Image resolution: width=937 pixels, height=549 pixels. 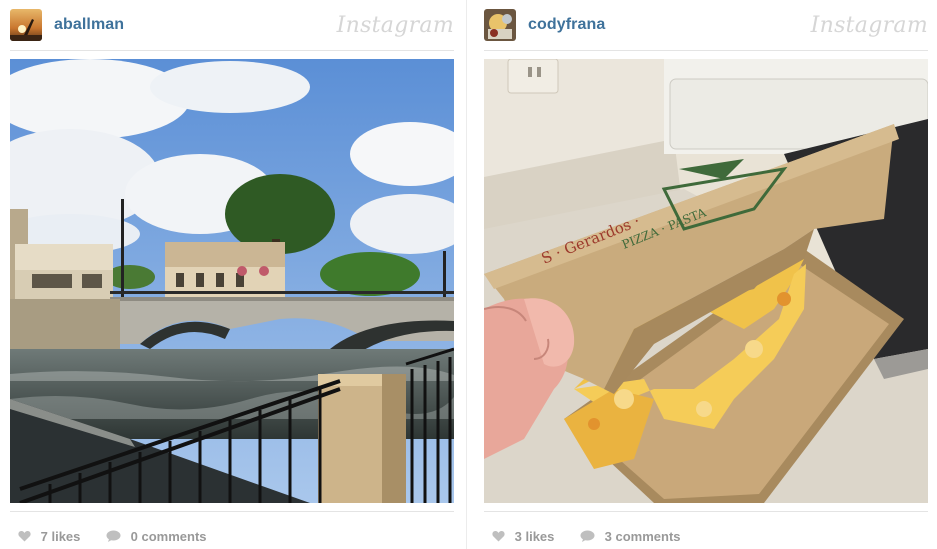 What do you see at coordinates (232, 25) in the screenshot?
I see `post-header: aballman Instagram` at bounding box center [232, 25].